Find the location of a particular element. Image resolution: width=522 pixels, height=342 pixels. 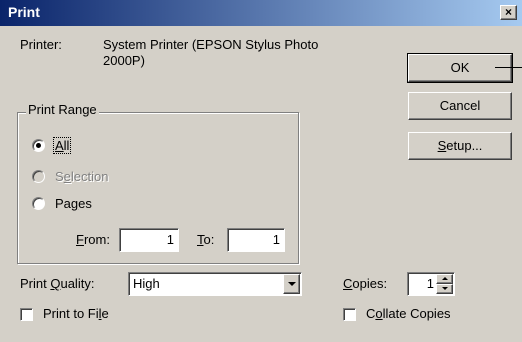

pages-text-rest: es is located at coordinates (85, 203).